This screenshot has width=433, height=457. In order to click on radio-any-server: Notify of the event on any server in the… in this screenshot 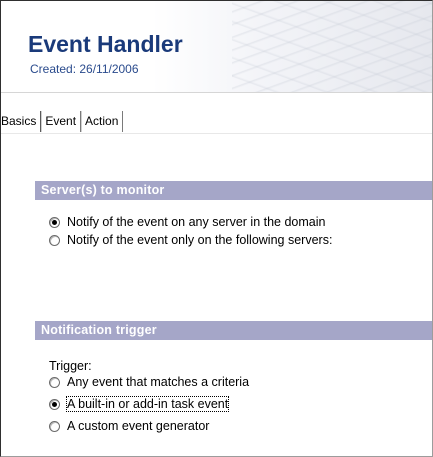, I will do `click(187, 222)`.